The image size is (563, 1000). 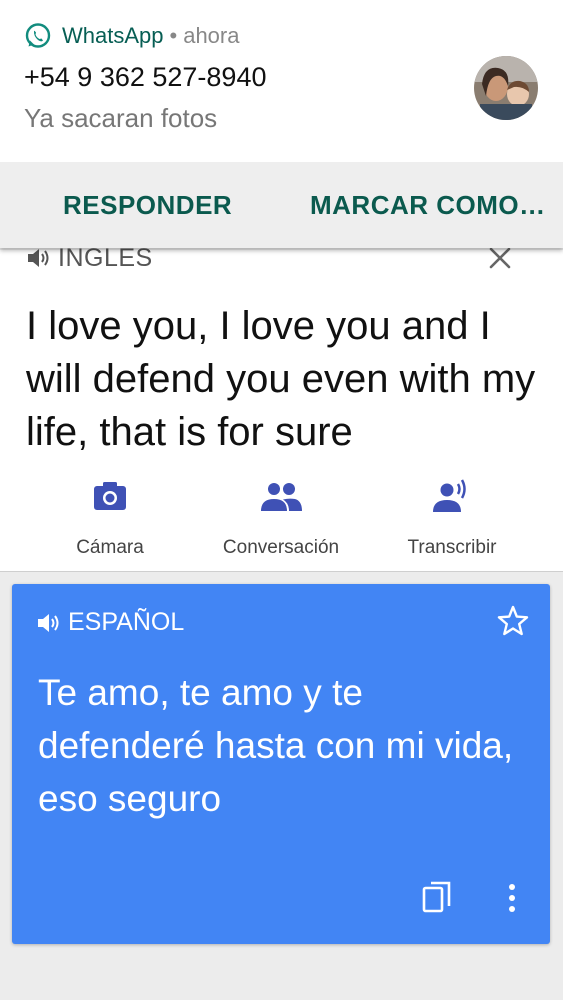 I want to click on star-icon, so click(x=513, y=621).